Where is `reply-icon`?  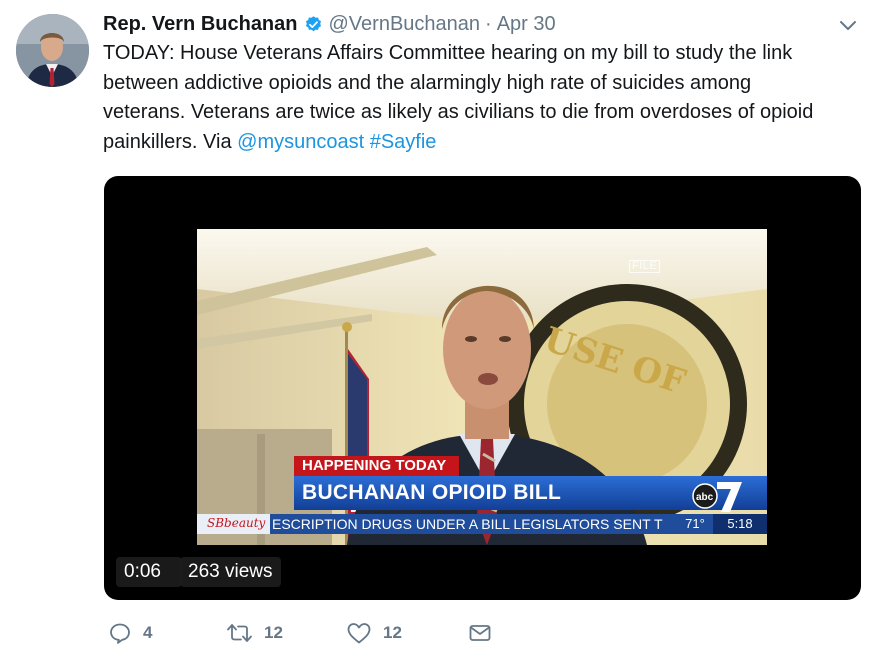 reply-icon is located at coordinates (120, 633).